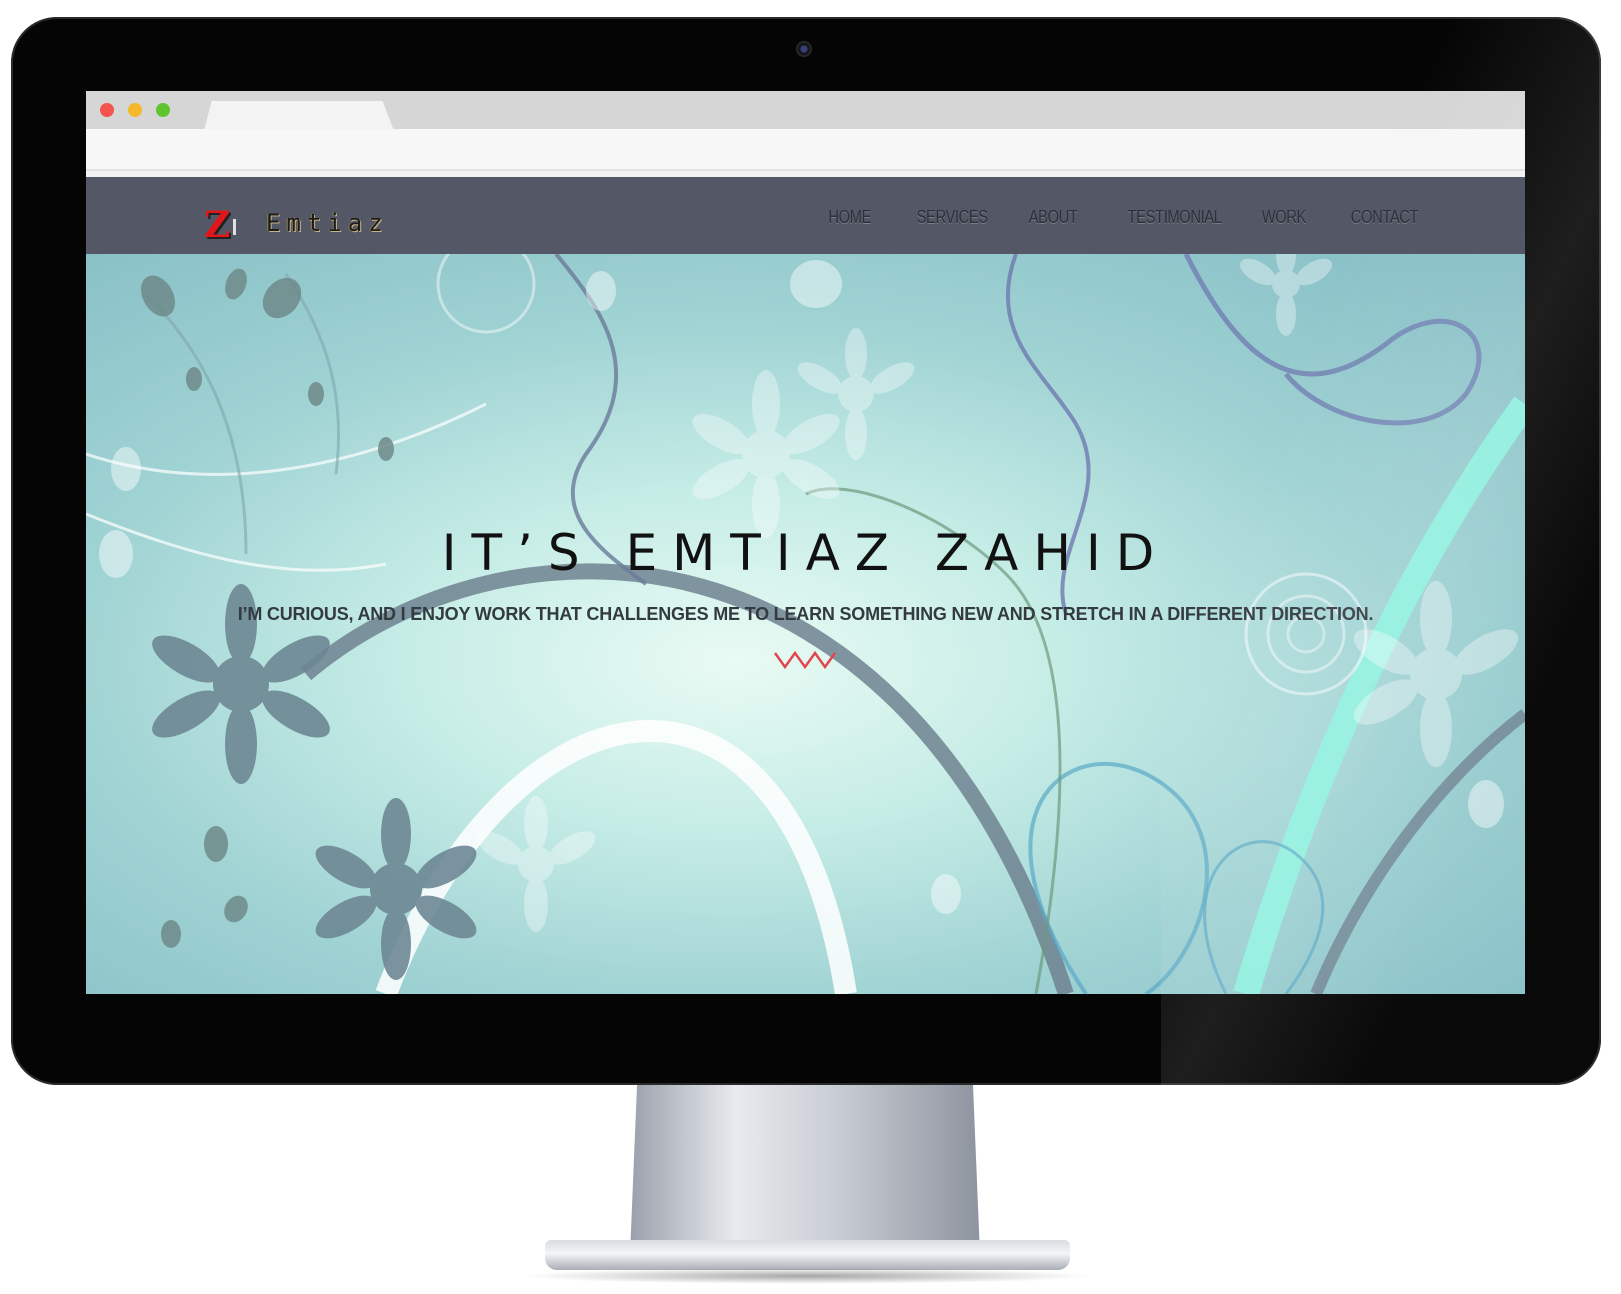  Describe the element at coordinates (163, 110) in the screenshot. I see `maximize-window-icon` at that location.